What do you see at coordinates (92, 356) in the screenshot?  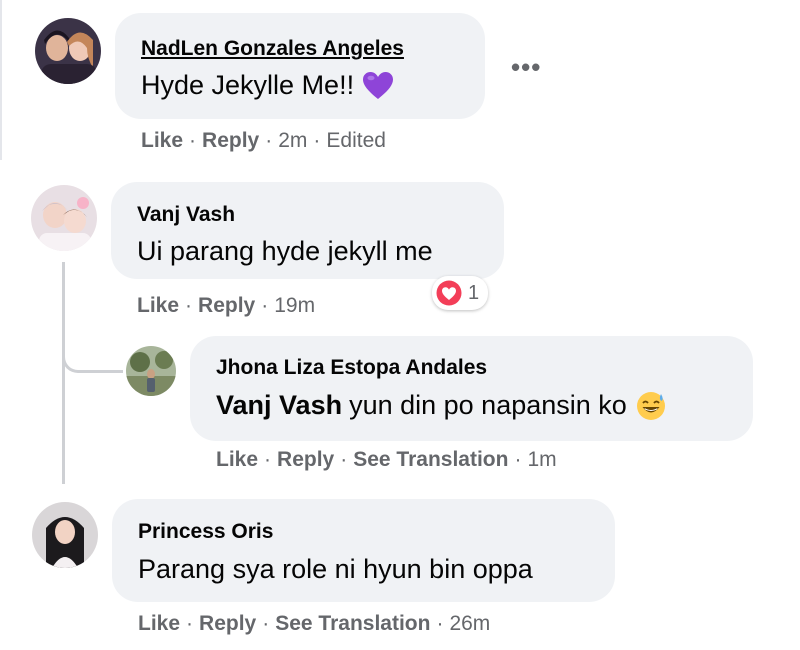 I see `thread-branch` at bounding box center [92, 356].